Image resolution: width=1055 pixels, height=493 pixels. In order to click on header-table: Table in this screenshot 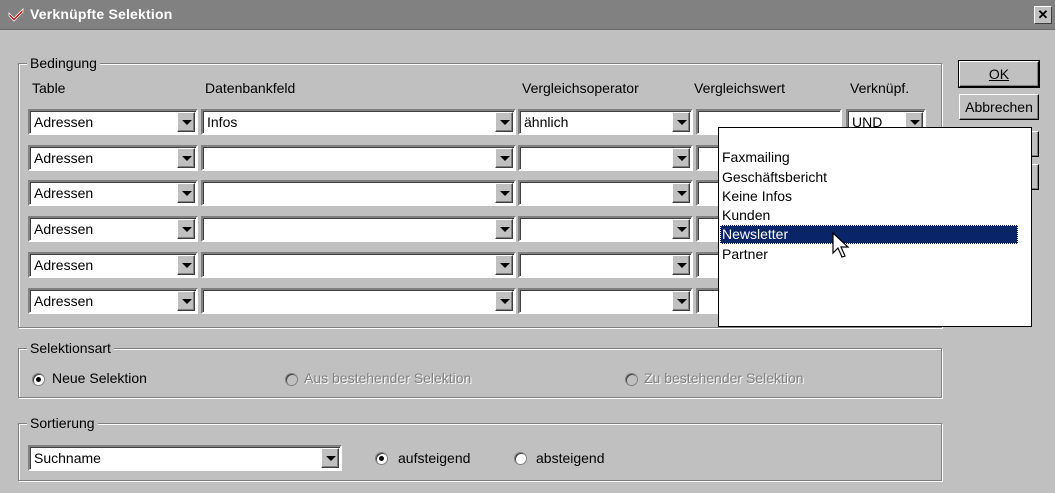, I will do `click(49, 88)`.